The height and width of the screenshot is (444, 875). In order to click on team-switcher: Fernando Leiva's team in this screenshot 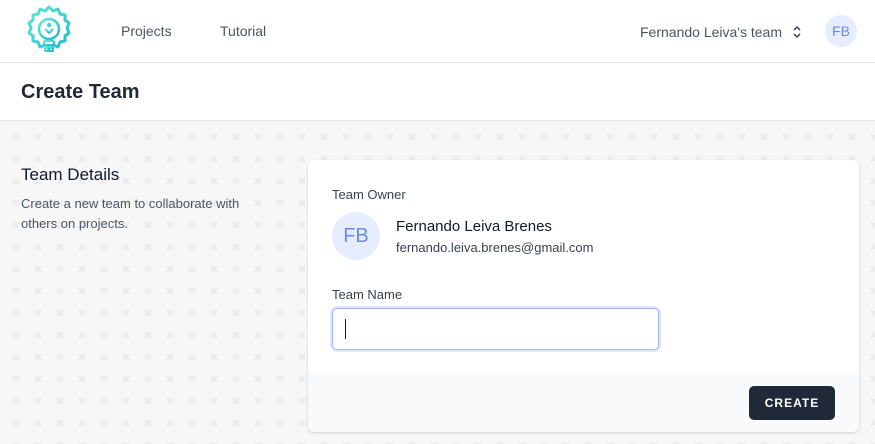, I will do `click(721, 32)`.